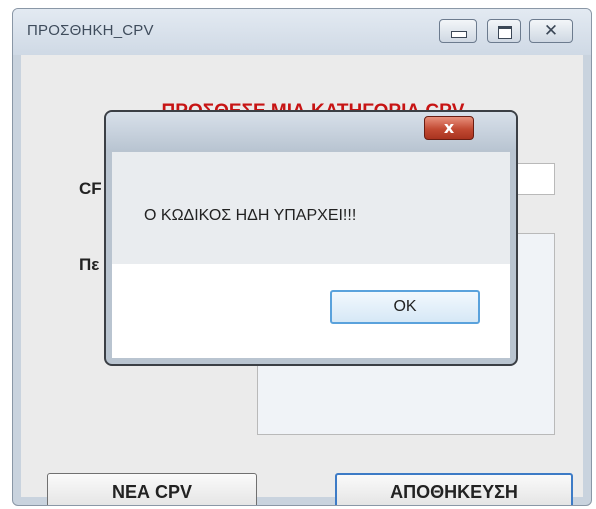  Describe the element at coordinates (405, 307) in the screenshot. I see `ok-button: OK` at that location.